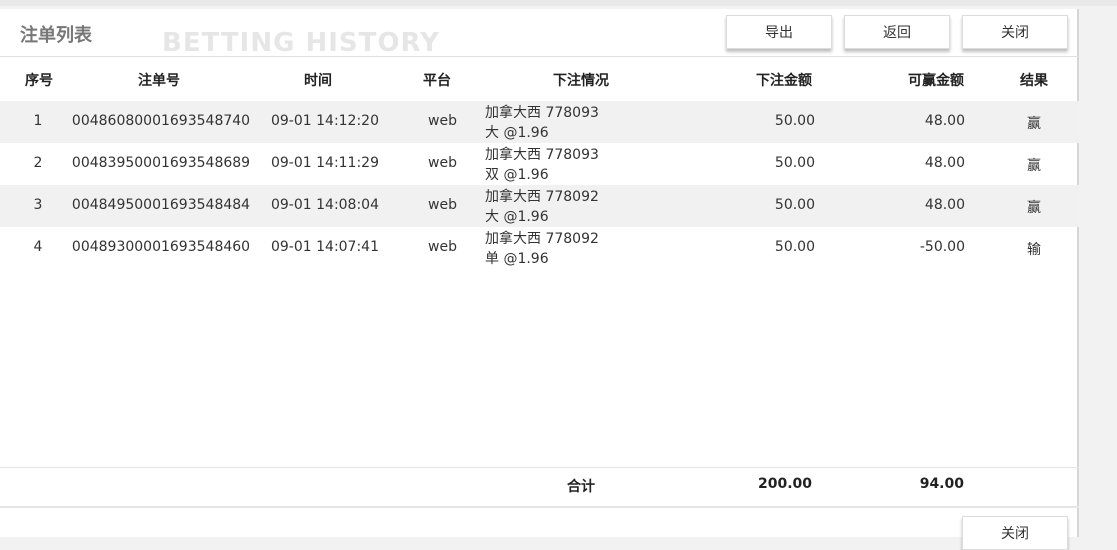  What do you see at coordinates (784, 81) in the screenshot?
I see `column-bet-amount: 下注金额` at bounding box center [784, 81].